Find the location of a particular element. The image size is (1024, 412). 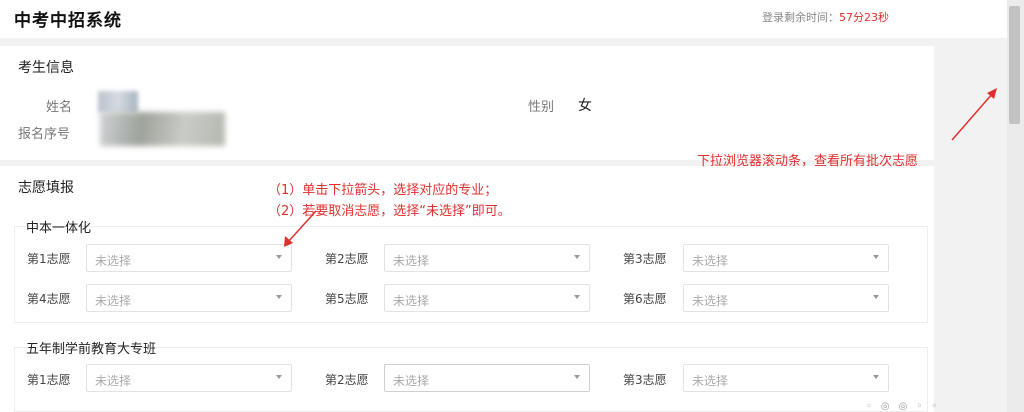

status-icons: ◦◎◎◦◦ is located at coordinates (906, 406).